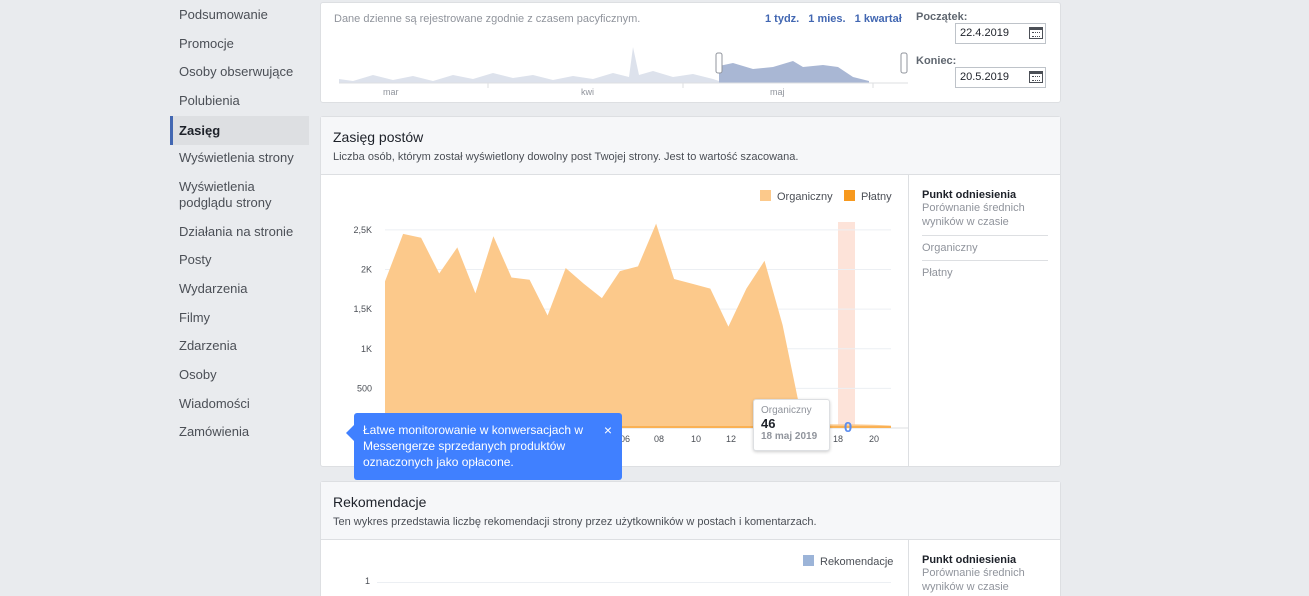 The height and width of the screenshot is (596, 1309). What do you see at coordinates (768, 423) in the screenshot?
I see `tooltip-value: 46` at bounding box center [768, 423].